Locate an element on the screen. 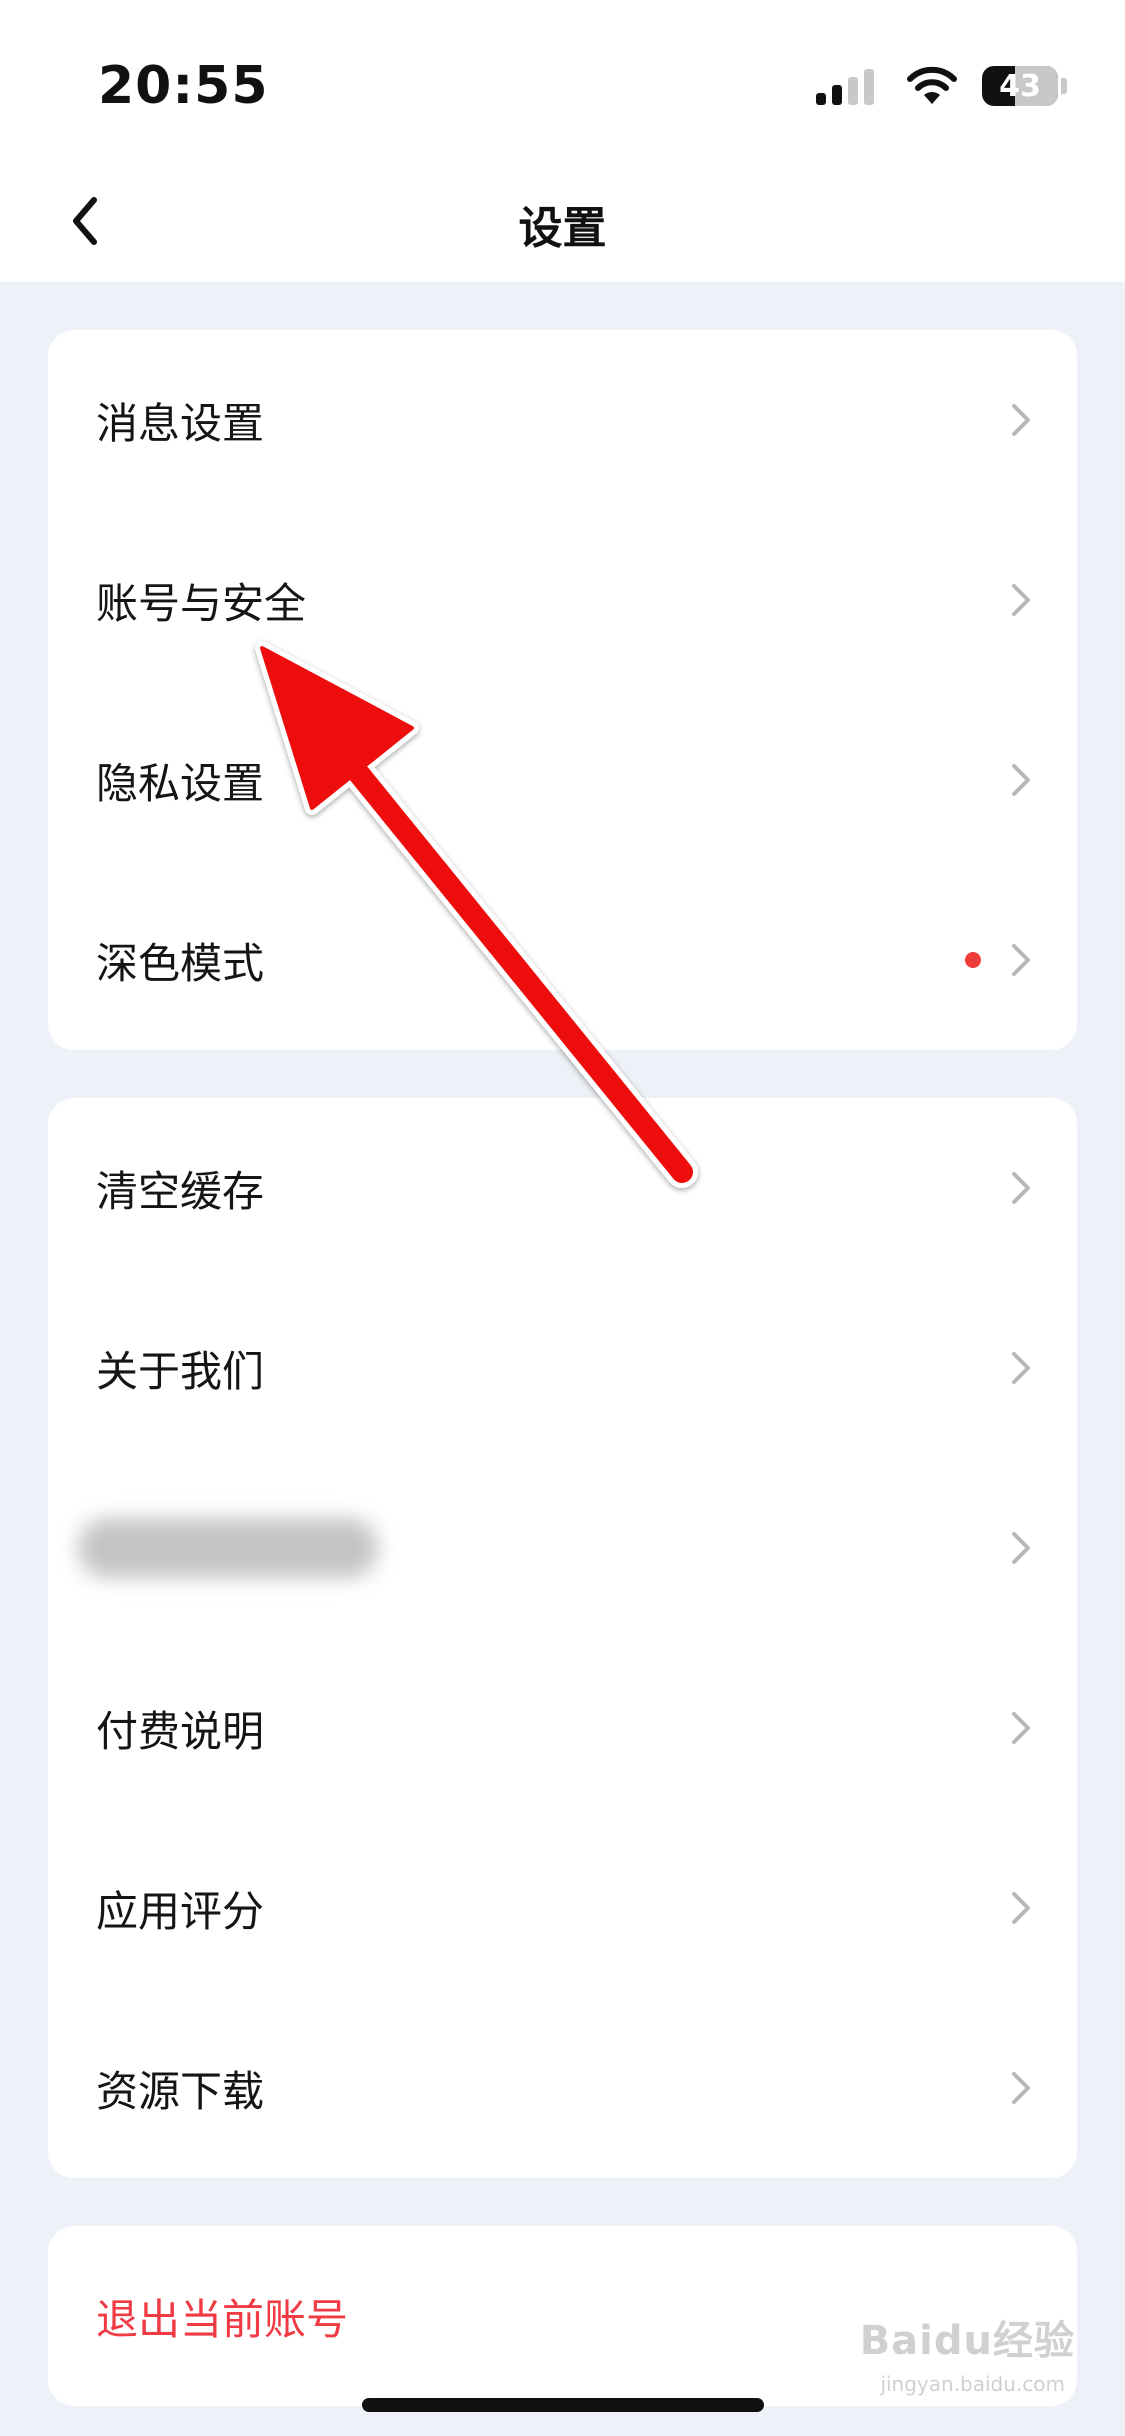 This screenshot has width=1125, height=2436. row-label: 隐私设置 is located at coordinates (180, 783).